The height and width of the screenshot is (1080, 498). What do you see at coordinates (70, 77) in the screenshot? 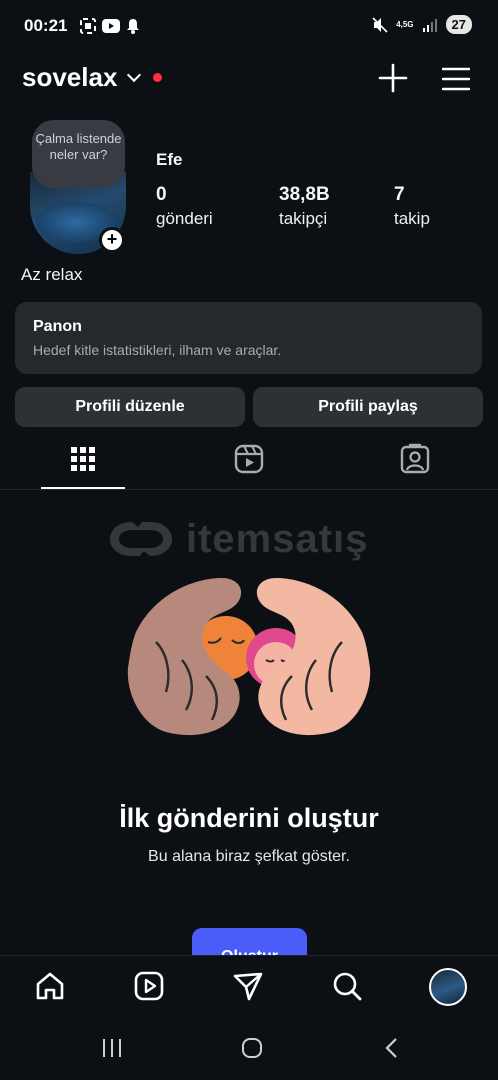
I see `username: sovelax` at bounding box center [70, 77].